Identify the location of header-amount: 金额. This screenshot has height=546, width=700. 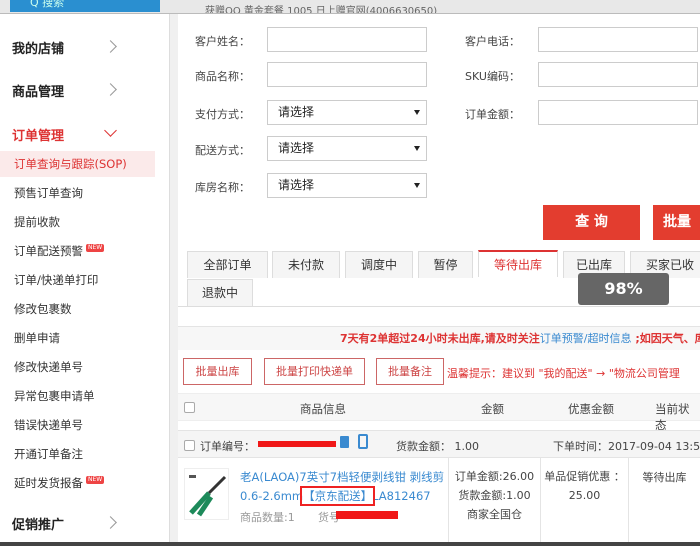
(492, 409).